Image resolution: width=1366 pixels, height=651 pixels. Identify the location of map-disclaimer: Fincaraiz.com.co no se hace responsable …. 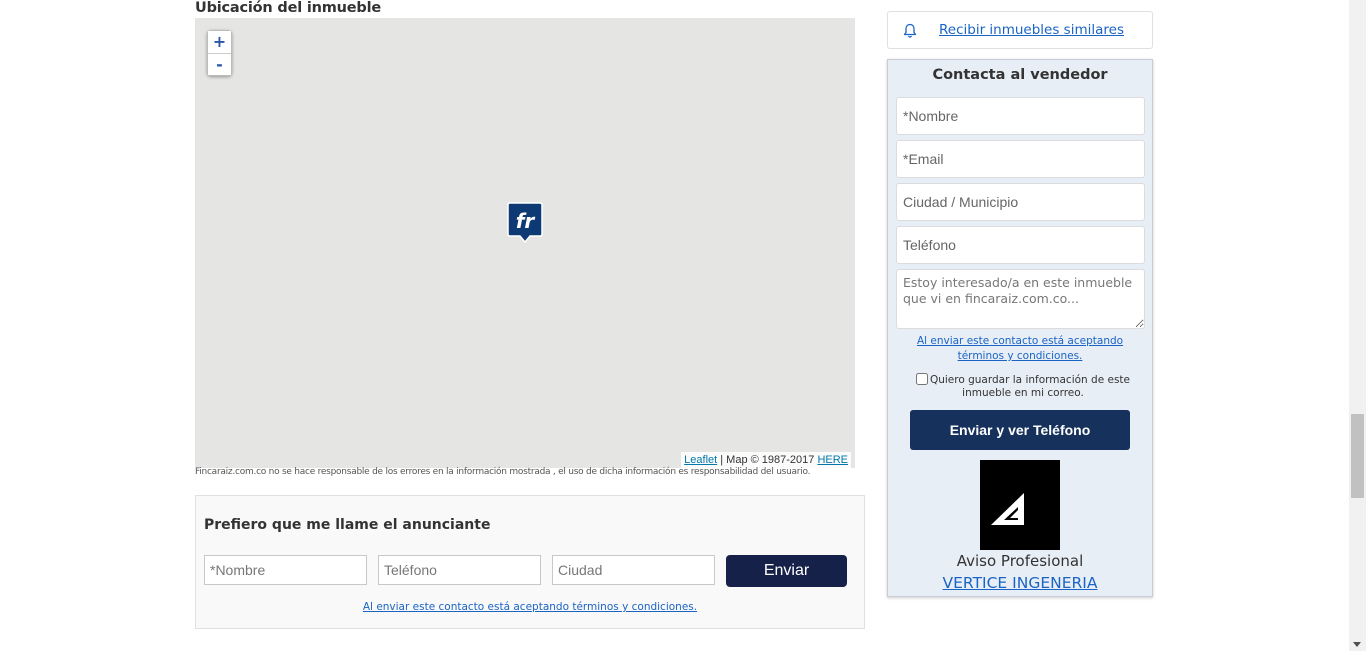
(503, 472).